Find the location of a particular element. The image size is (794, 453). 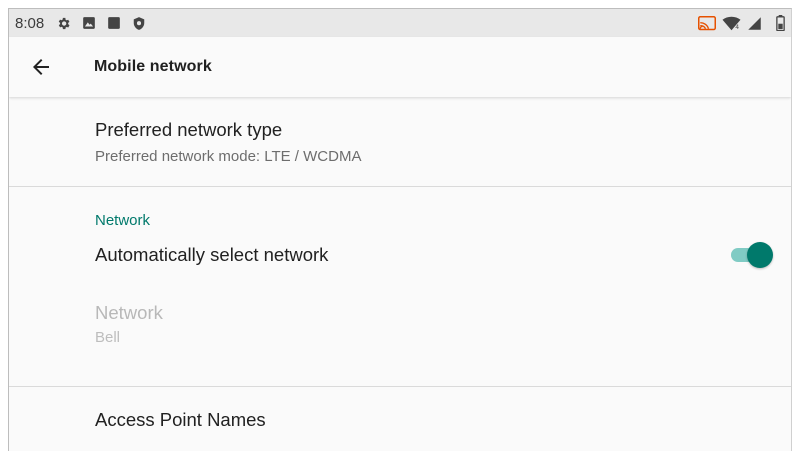

status-time: 8:08 is located at coordinates (30, 23).